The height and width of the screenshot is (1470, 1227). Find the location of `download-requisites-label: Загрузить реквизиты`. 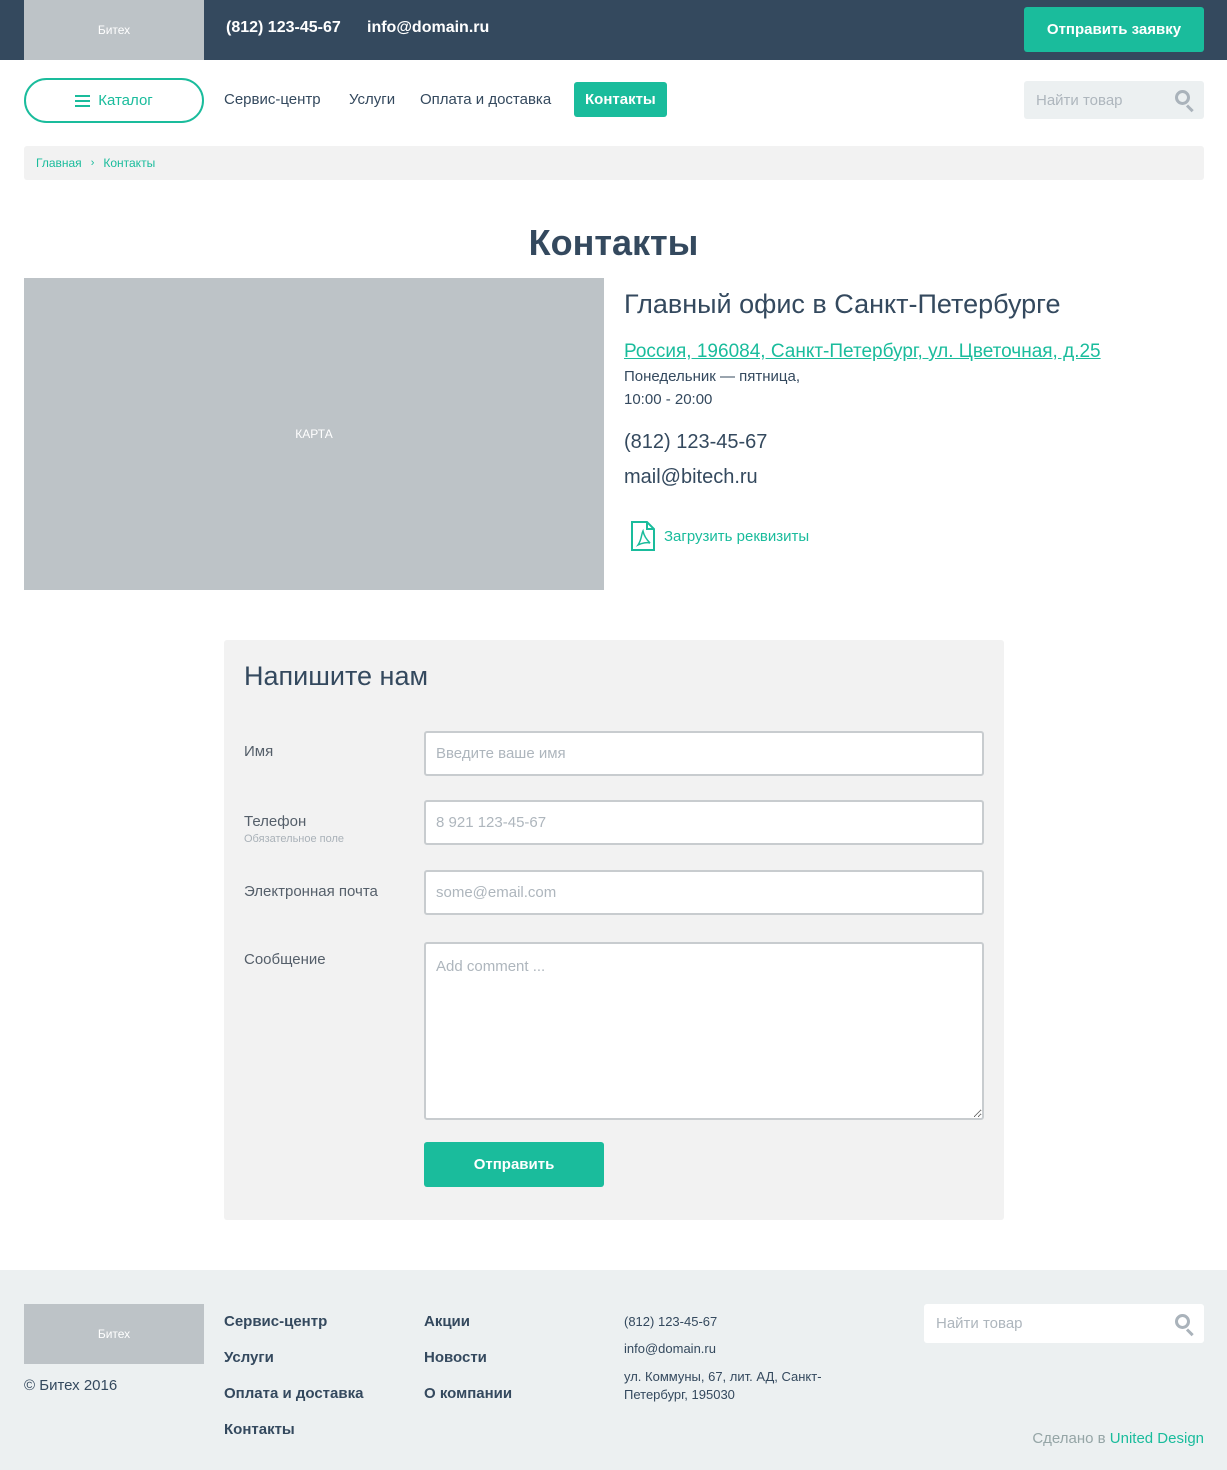

download-requisites-label: Загрузить реквизиты is located at coordinates (737, 536).